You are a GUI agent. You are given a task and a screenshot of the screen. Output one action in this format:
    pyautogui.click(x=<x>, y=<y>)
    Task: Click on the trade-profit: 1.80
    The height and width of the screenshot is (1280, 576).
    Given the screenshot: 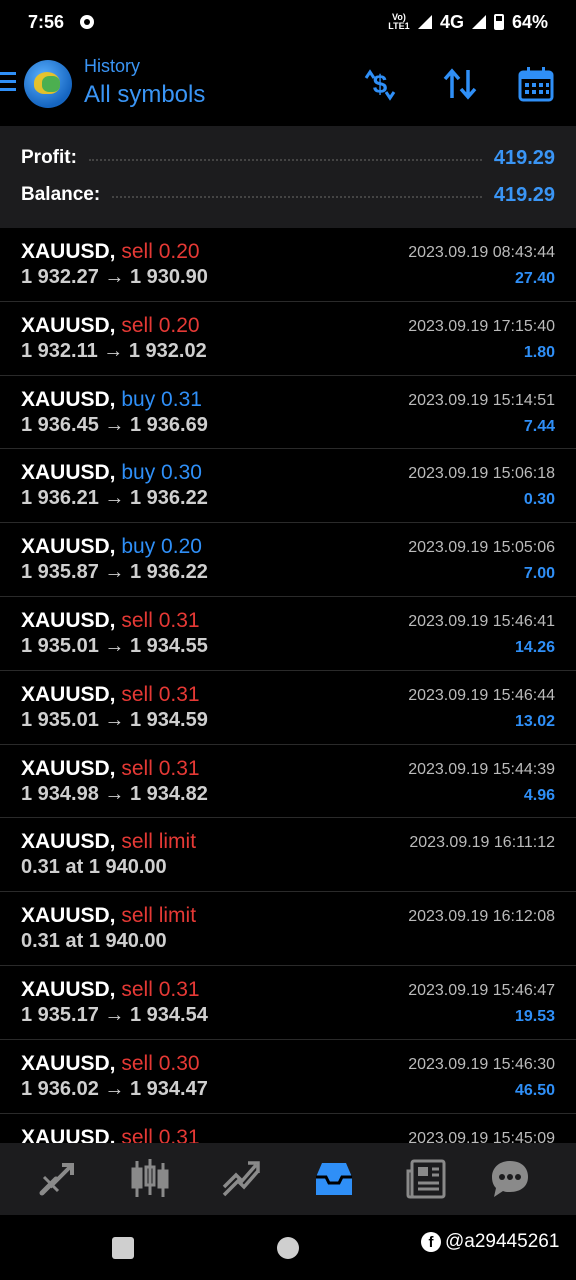 What is the action you would take?
    pyautogui.click(x=539, y=352)
    